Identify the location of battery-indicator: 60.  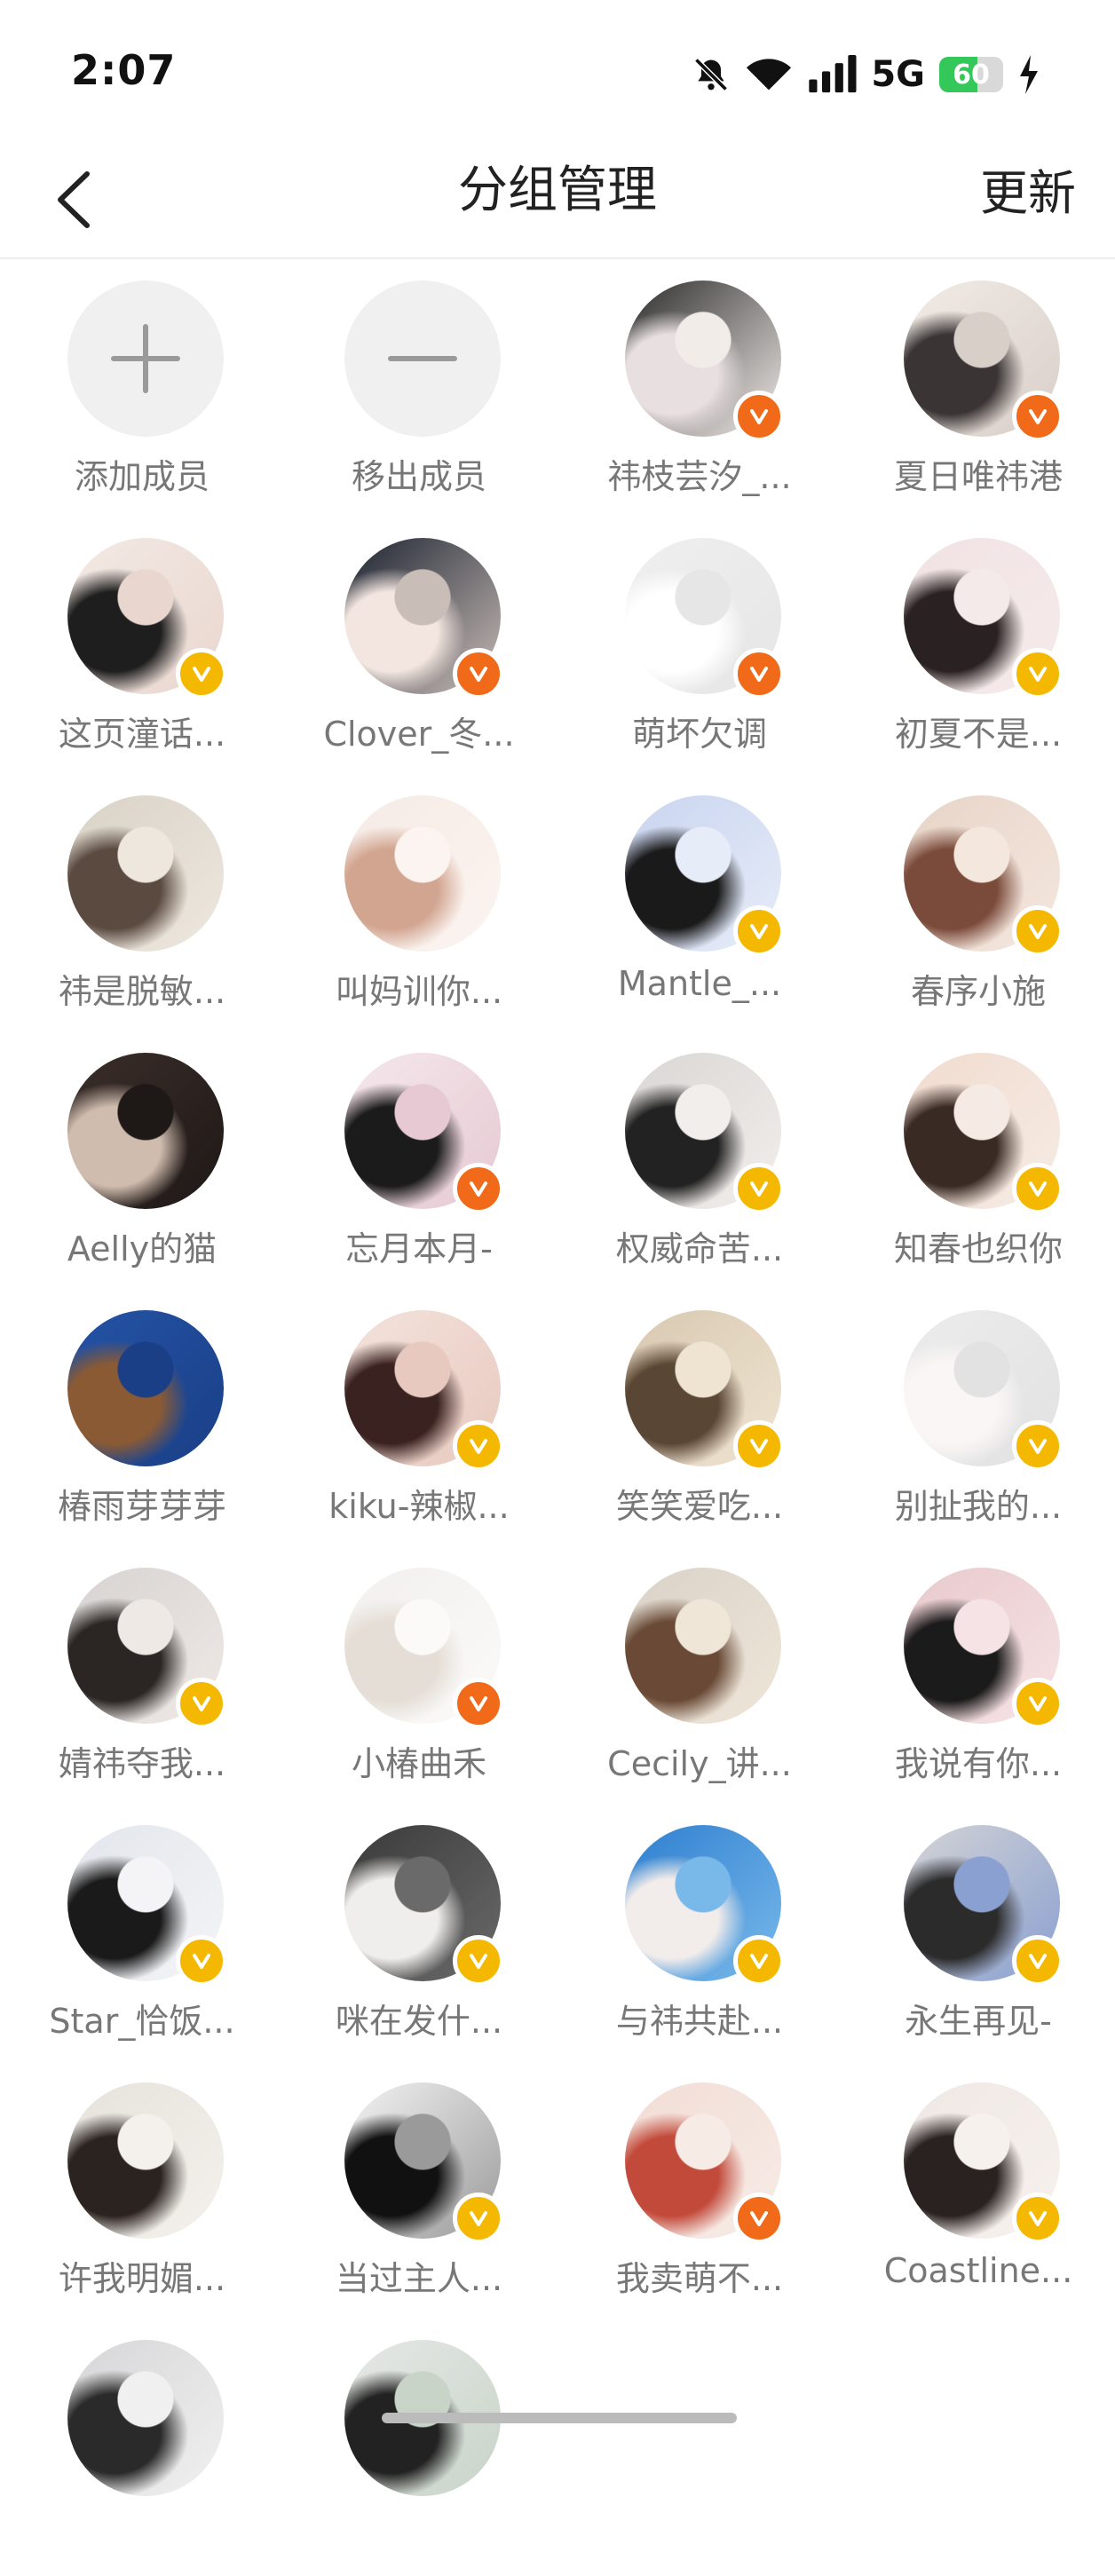
(971, 74).